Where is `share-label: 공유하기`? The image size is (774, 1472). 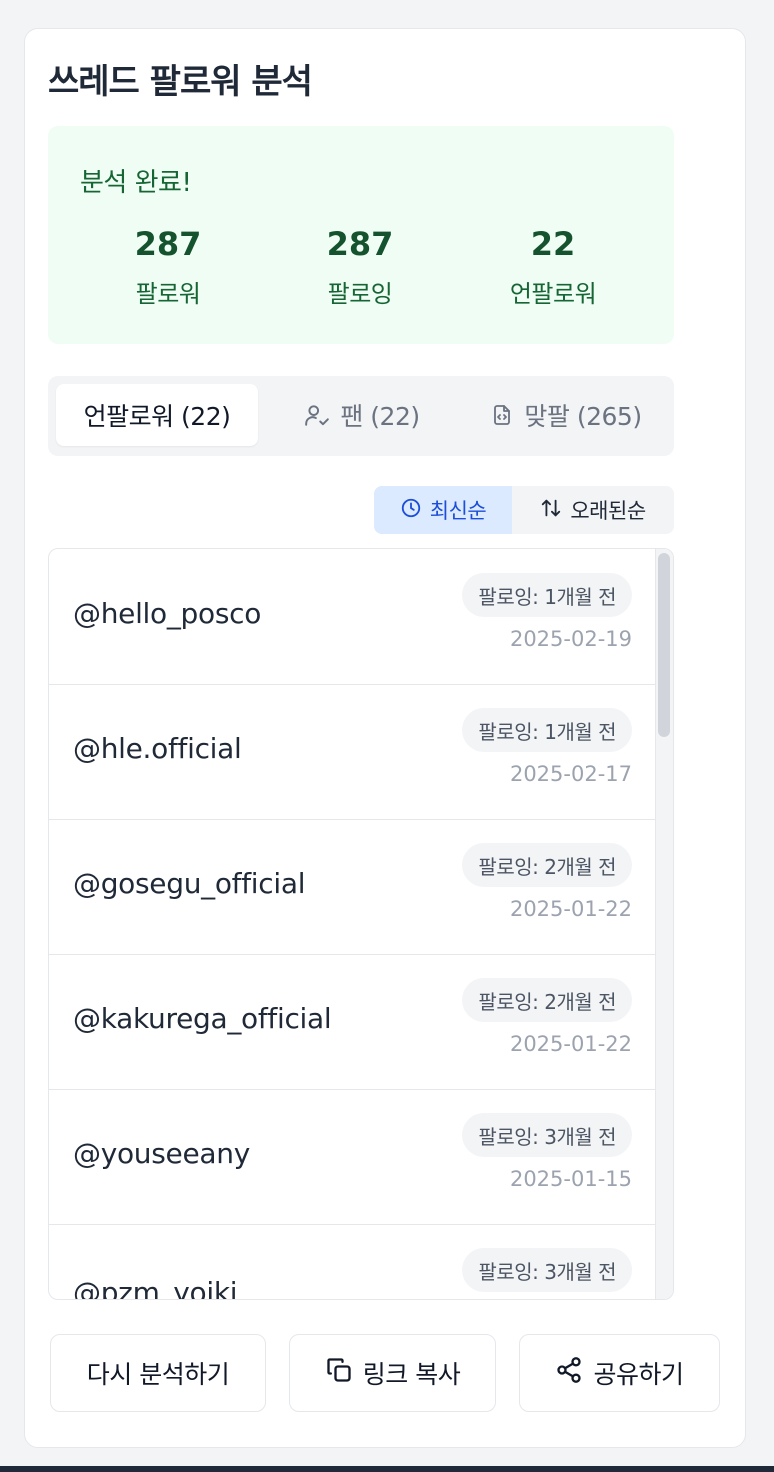 share-label: 공유하기 is located at coordinates (638, 1374).